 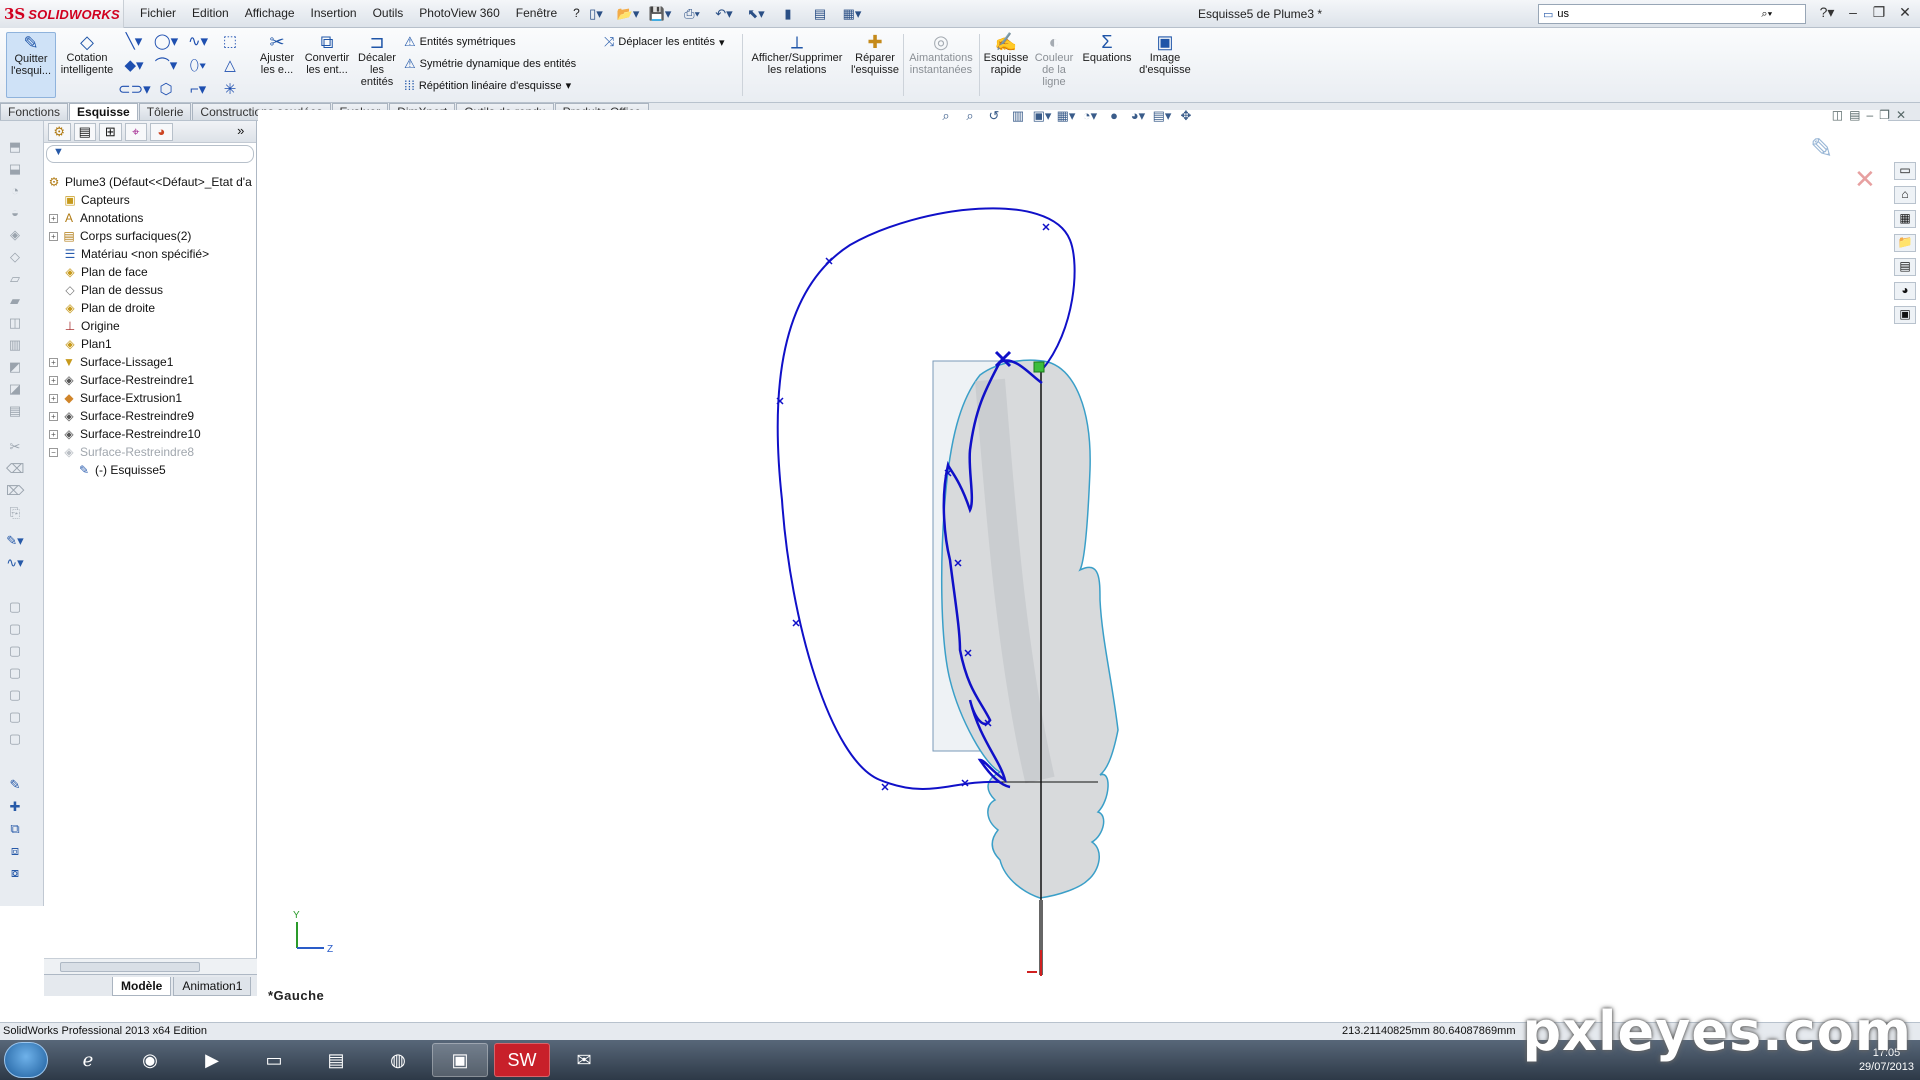 What do you see at coordinates (110, 132) in the screenshot?
I see `configuration-manager-icon: ⊞` at bounding box center [110, 132].